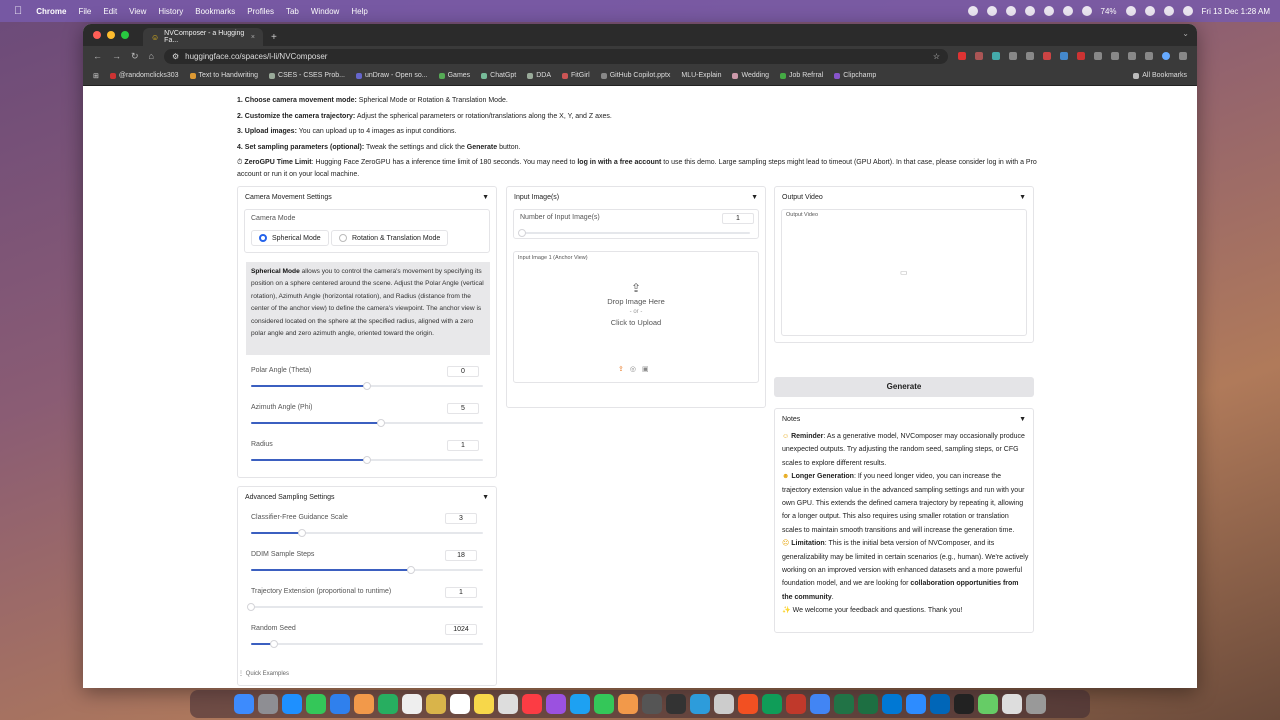 This screenshot has height=720, width=1280. What do you see at coordinates (738, 218) in the screenshot?
I see `number-of-images-input: 1` at bounding box center [738, 218].